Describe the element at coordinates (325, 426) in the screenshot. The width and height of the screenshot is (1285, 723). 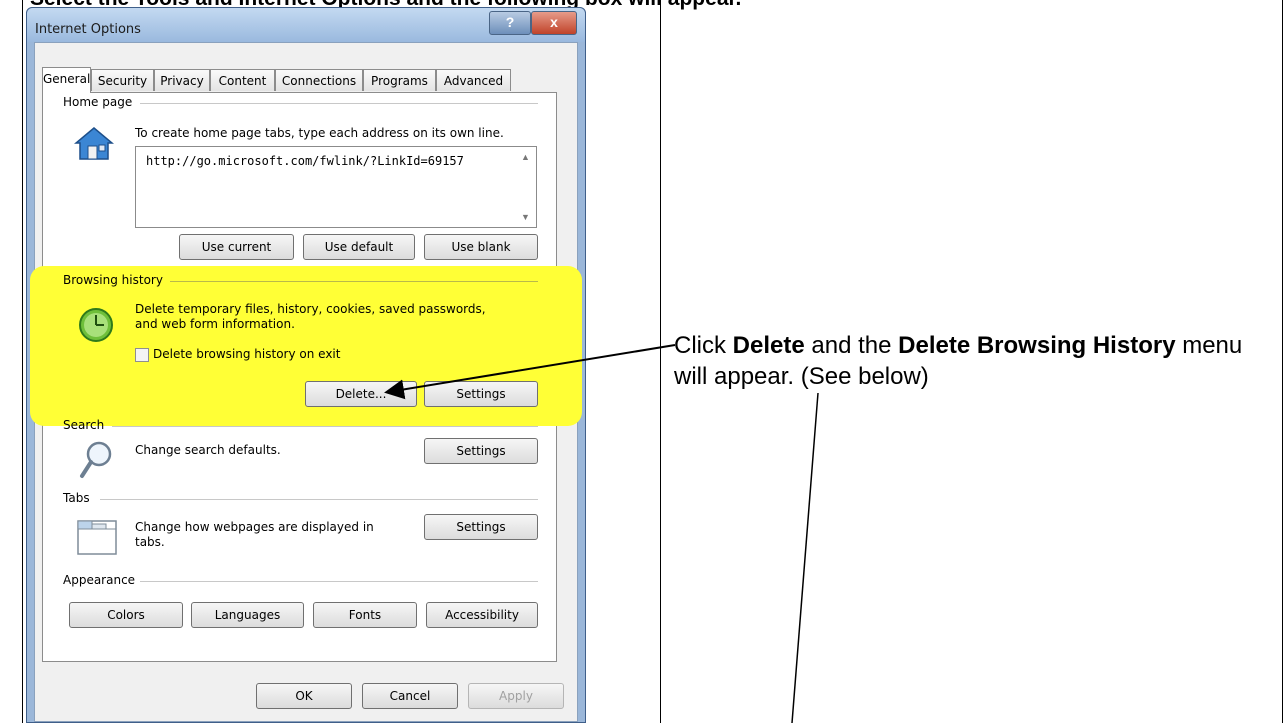
I see `search-group-line` at that location.